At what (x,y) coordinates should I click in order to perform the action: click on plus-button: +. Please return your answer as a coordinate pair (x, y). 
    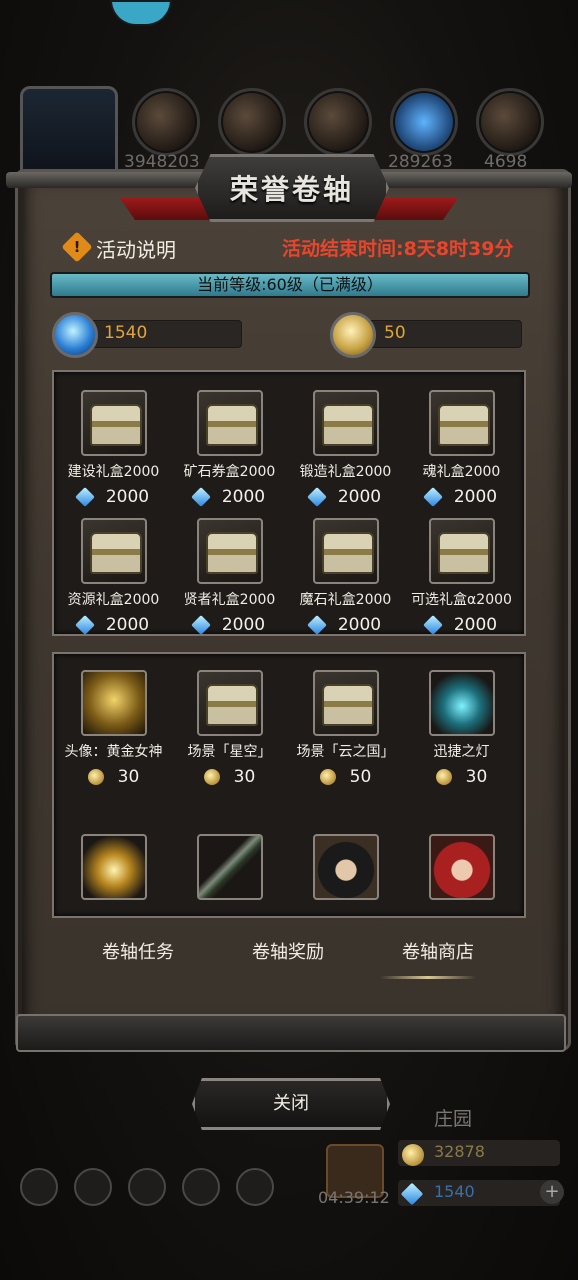
    Looking at the image, I should click on (552, 1192).